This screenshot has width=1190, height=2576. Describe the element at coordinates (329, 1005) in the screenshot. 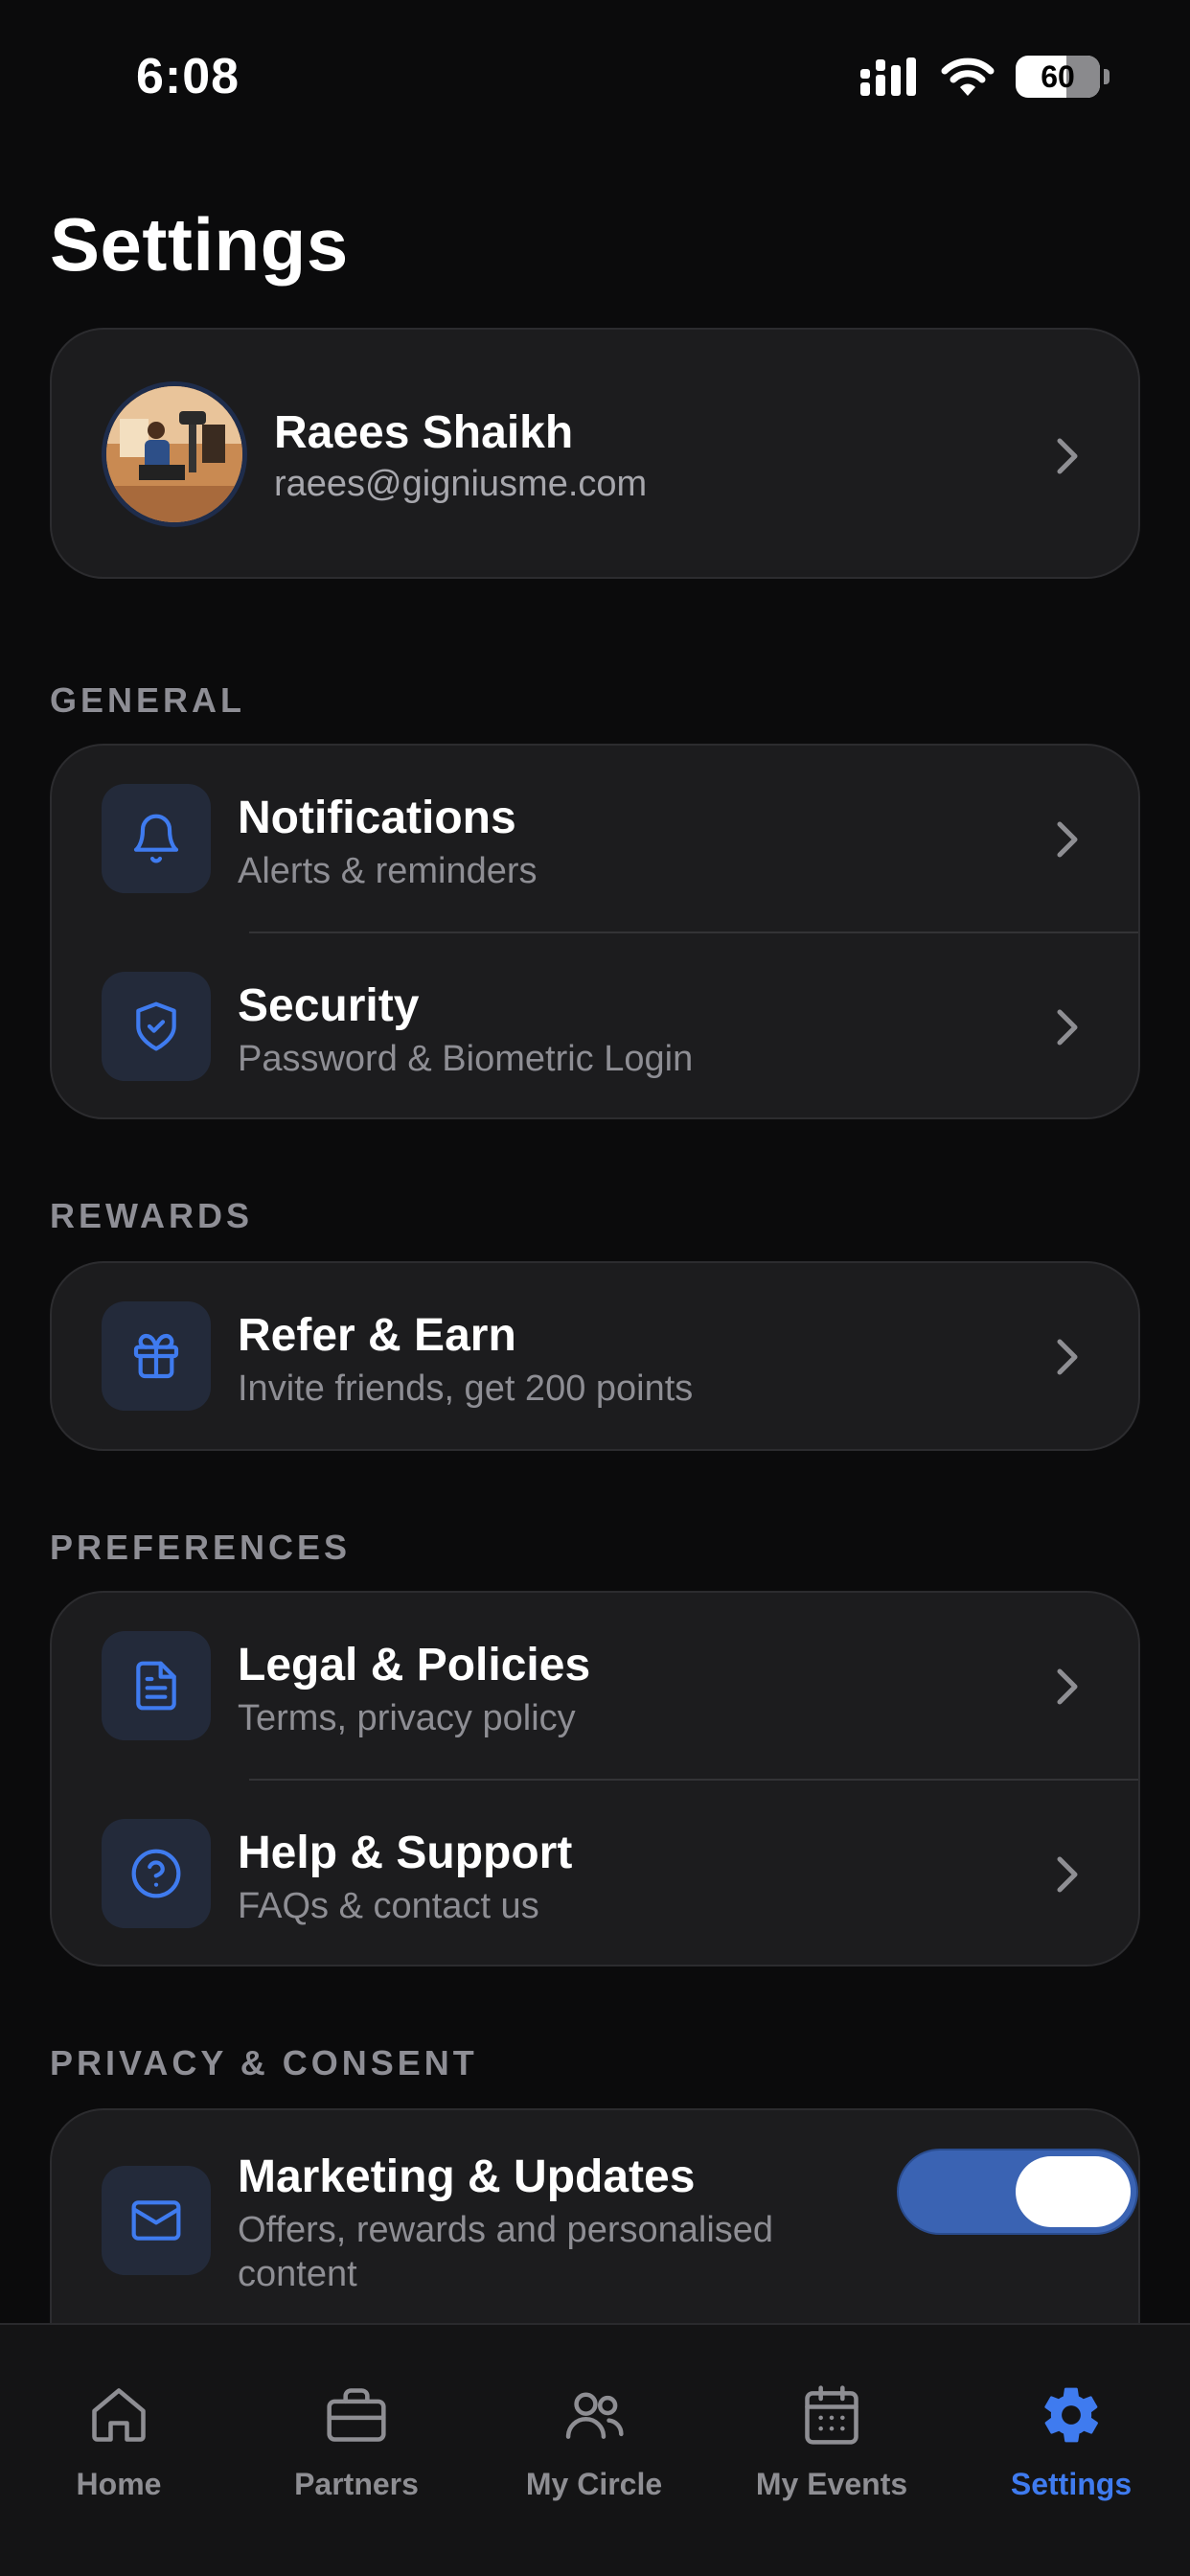

I see `row-title: Security` at that location.